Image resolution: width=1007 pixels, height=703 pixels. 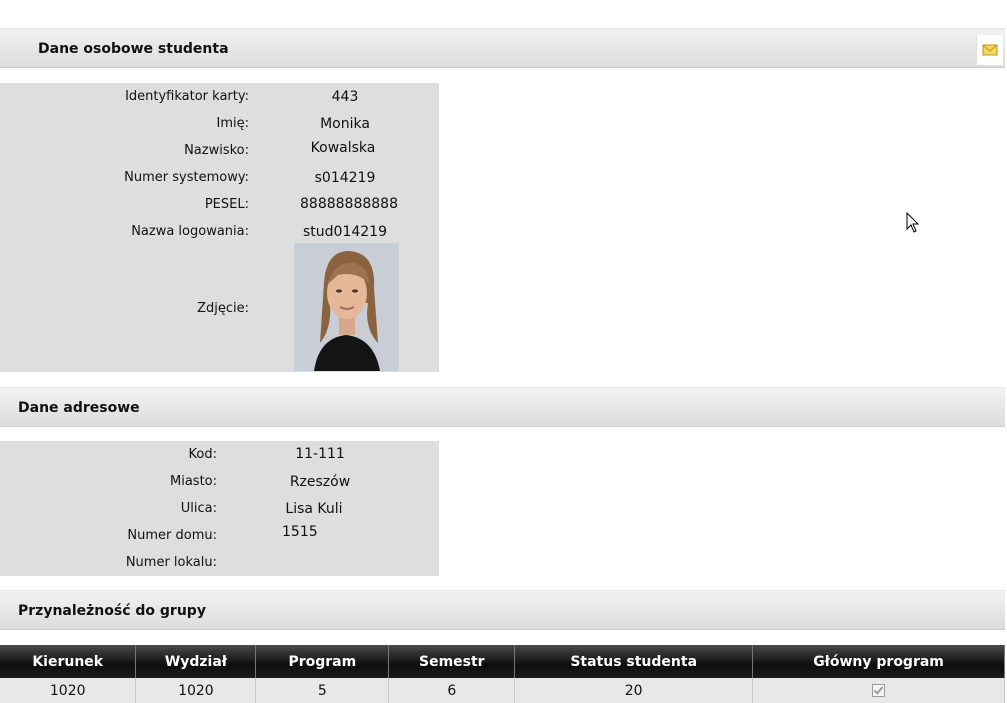 What do you see at coordinates (345, 178) in the screenshot?
I see `field-value: s014219` at bounding box center [345, 178].